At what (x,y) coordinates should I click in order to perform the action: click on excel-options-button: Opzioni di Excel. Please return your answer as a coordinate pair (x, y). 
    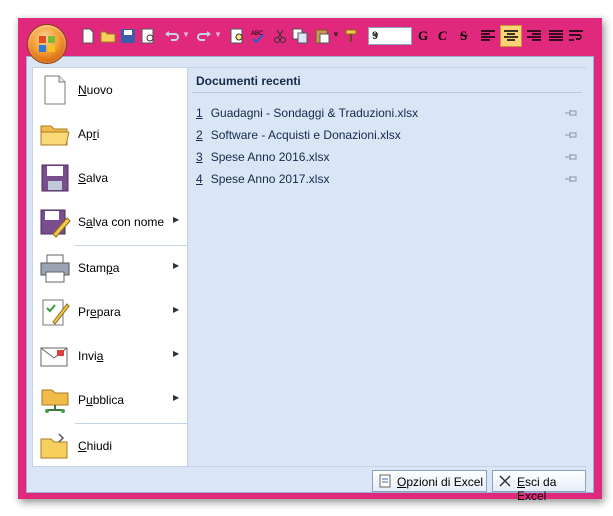
    Looking at the image, I should click on (429, 481).